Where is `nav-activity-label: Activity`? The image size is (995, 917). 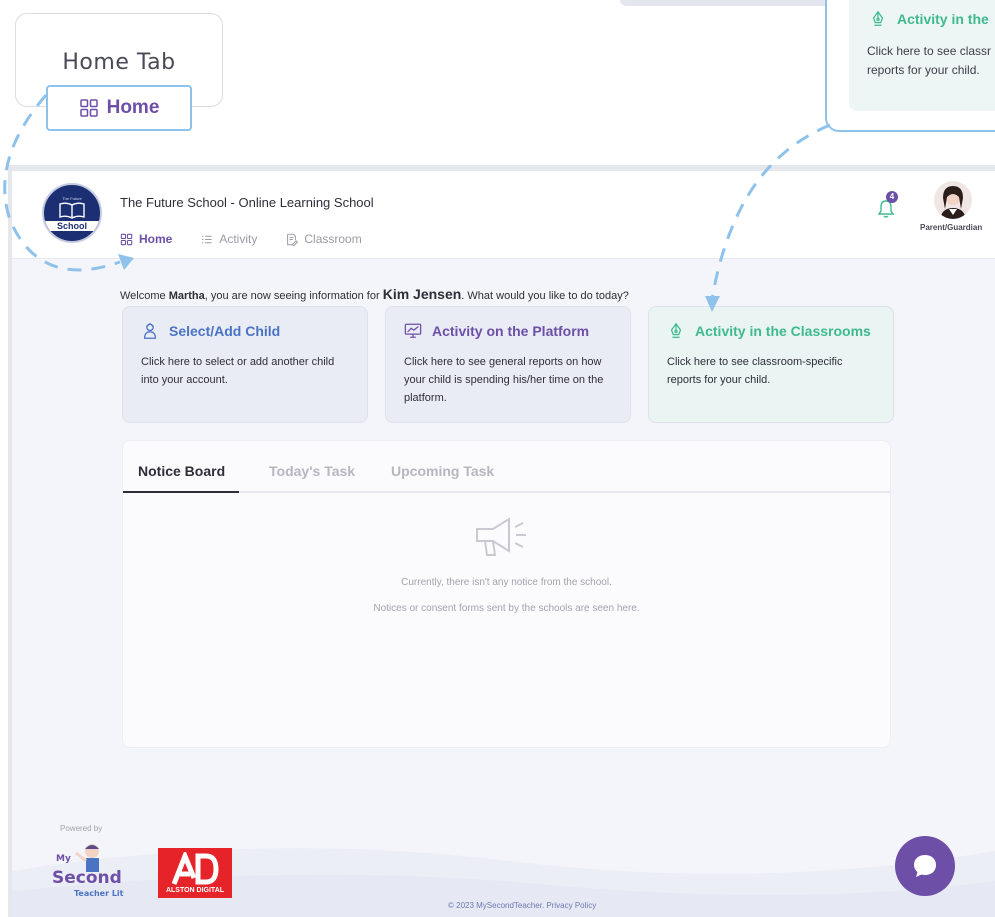 nav-activity-label: Activity is located at coordinates (238, 239).